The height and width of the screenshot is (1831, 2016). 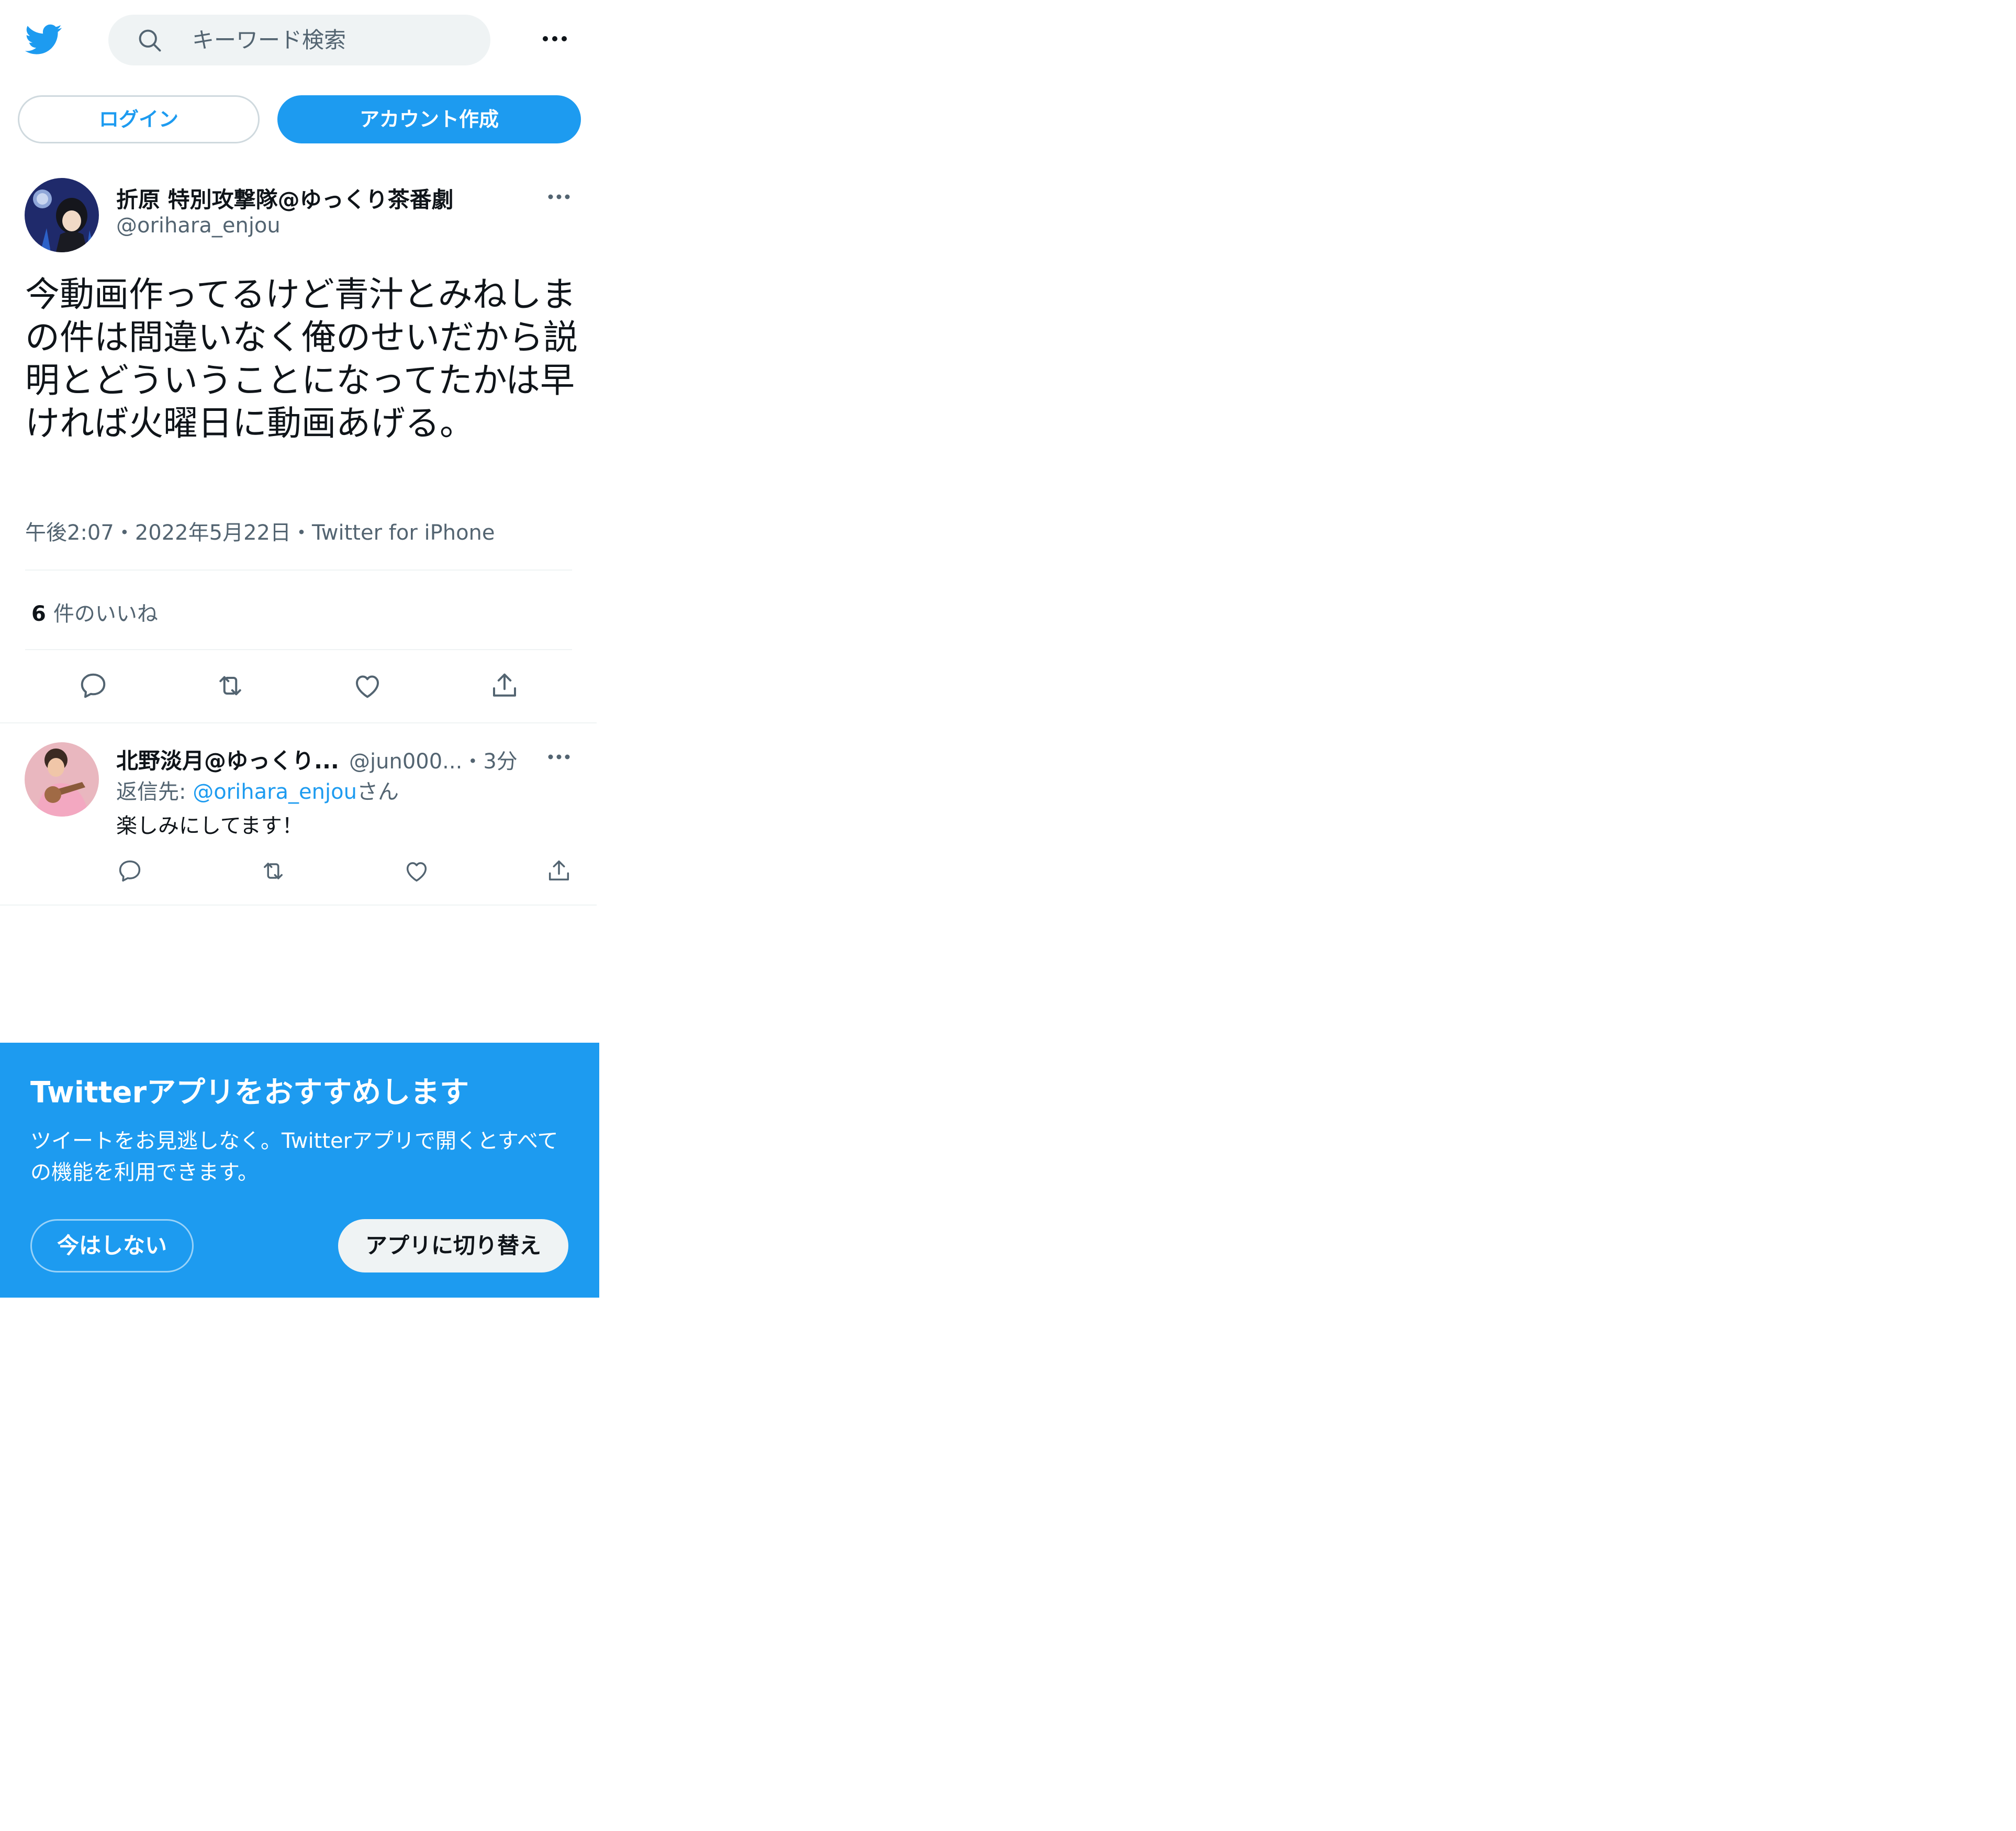 I want to click on search-box, so click(x=299, y=40).